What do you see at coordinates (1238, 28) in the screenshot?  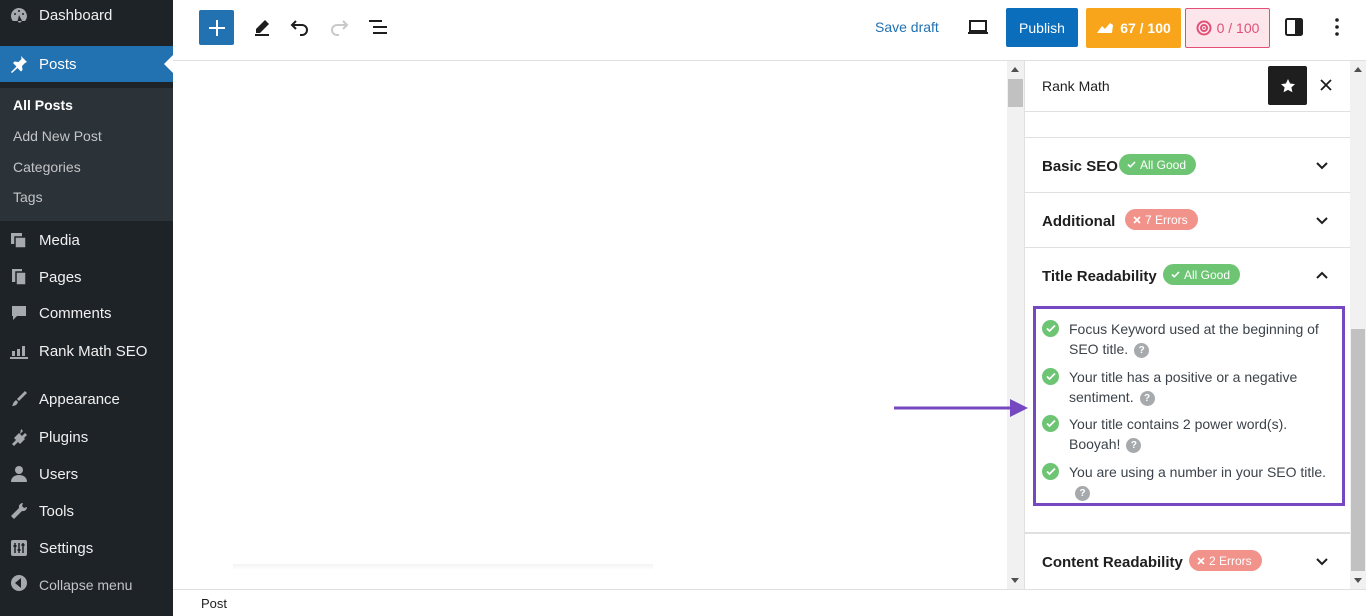 I see `content-score-value: 0 / 100` at bounding box center [1238, 28].